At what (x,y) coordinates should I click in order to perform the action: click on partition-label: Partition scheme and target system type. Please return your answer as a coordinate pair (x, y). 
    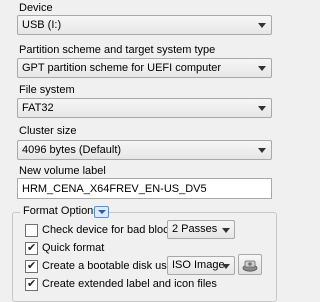
    Looking at the image, I should click on (117, 50).